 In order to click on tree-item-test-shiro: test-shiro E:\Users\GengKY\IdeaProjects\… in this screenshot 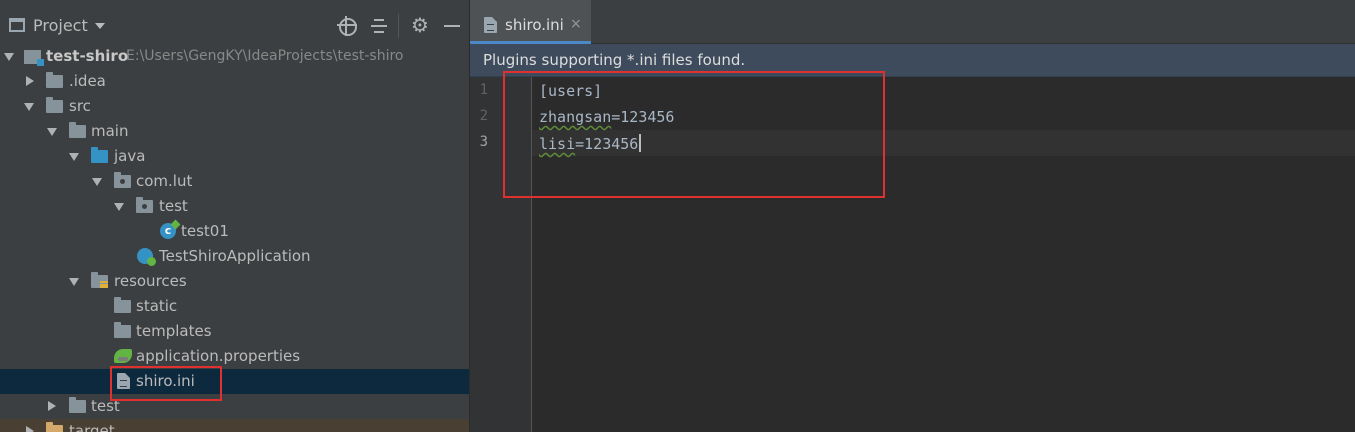, I will do `click(234, 56)`.